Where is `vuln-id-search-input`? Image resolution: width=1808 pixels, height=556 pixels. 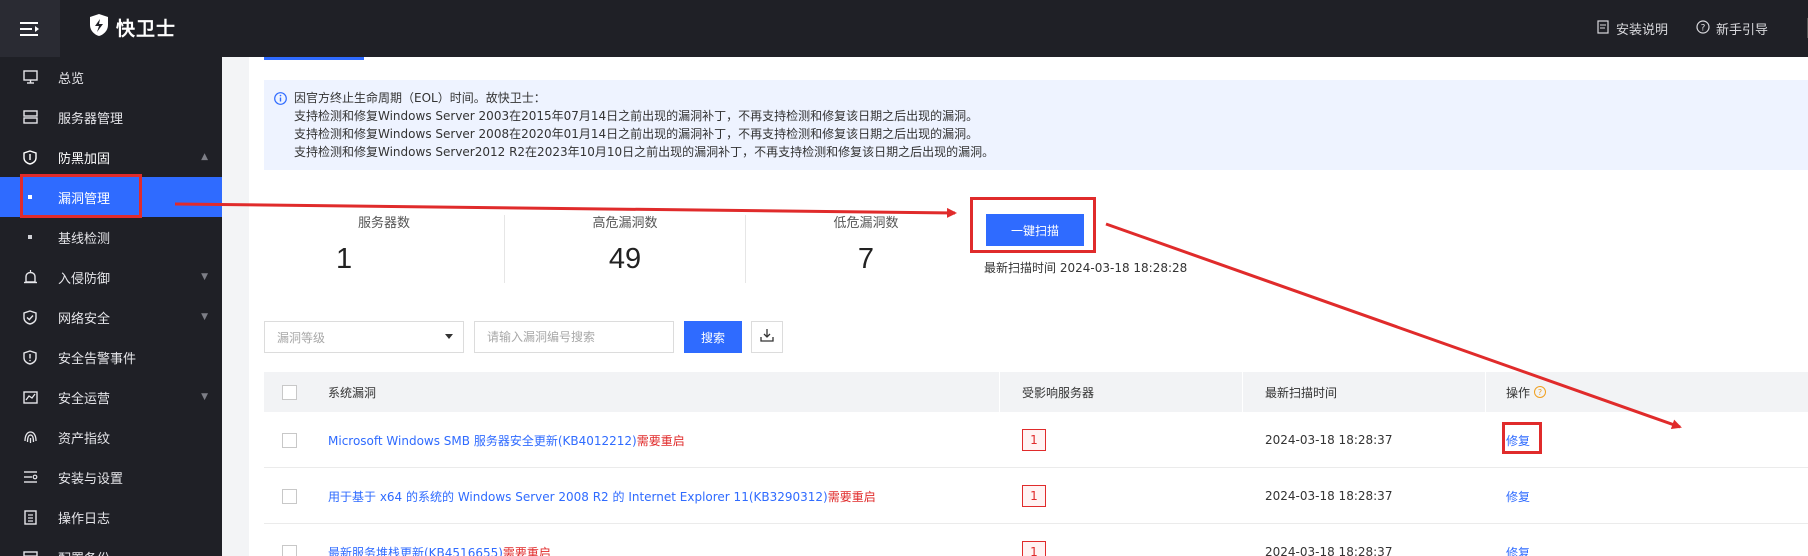 vuln-id-search-input is located at coordinates (574, 337).